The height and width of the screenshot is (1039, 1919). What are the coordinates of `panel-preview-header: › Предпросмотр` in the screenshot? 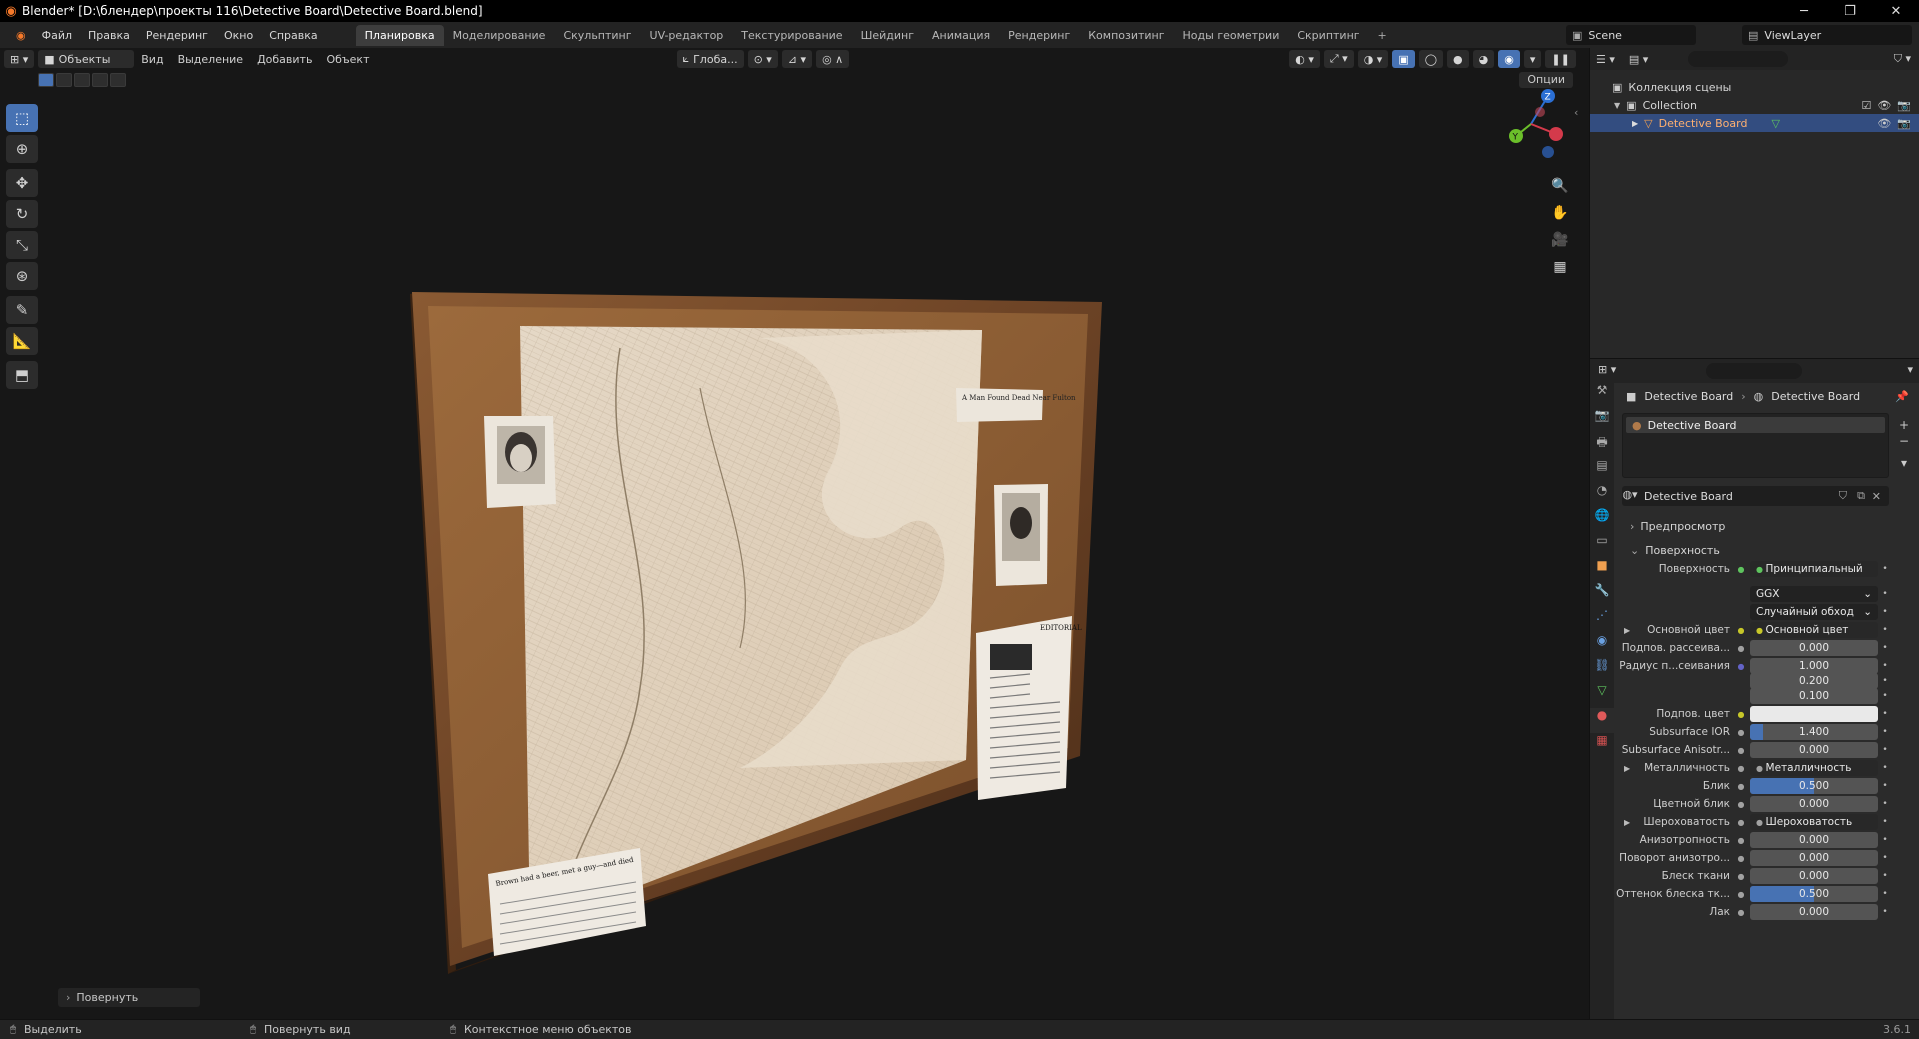 It's located at (1767, 526).